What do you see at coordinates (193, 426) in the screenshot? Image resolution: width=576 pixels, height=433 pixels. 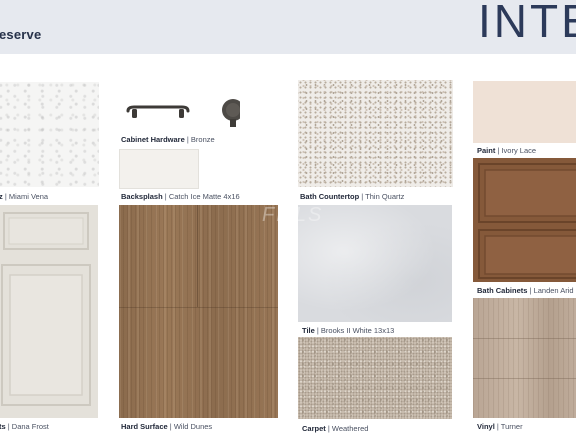 I see `hard-surface-name: Wild Dunes` at bounding box center [193, 426].